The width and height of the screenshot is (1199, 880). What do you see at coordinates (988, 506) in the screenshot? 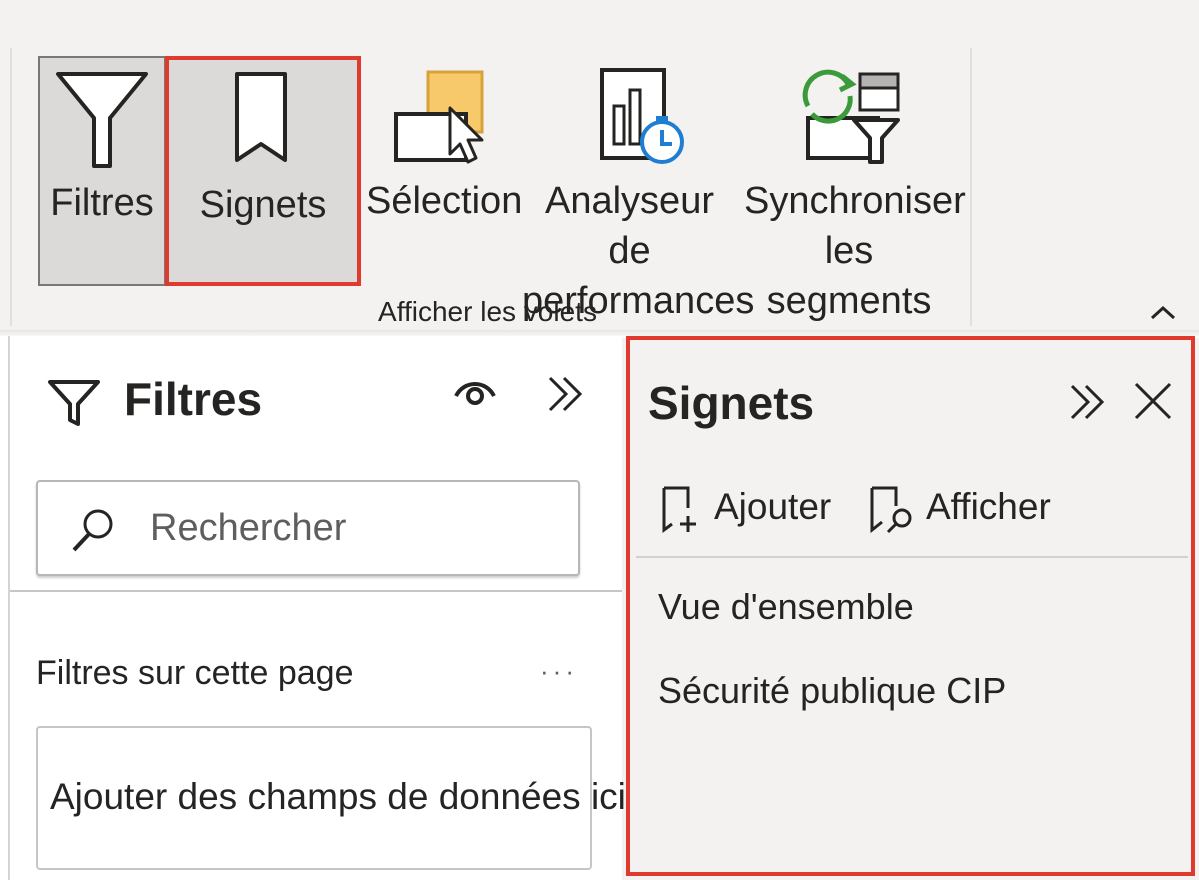
I see `view-bookmark-label: Afficher` at bounding box center [988, 506].